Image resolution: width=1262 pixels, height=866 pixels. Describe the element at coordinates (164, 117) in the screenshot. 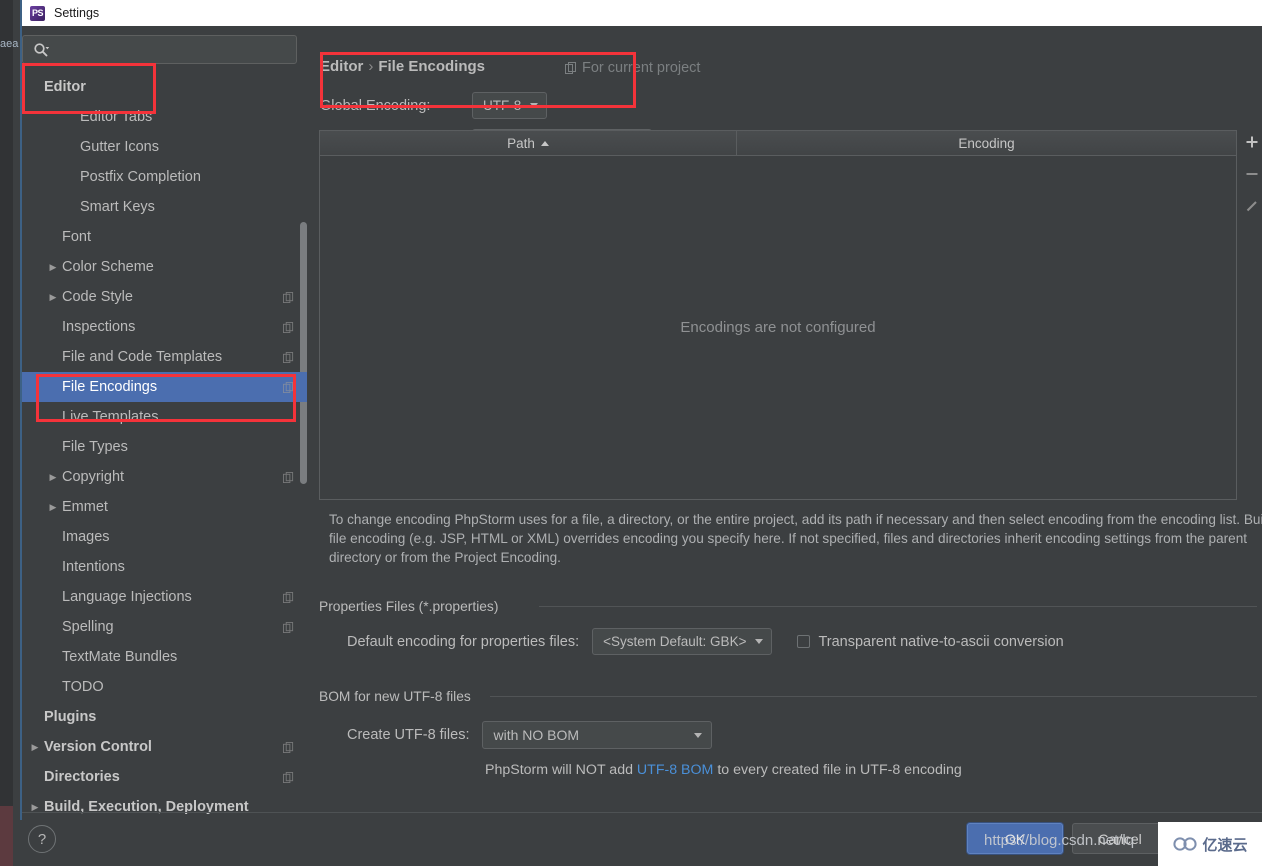

I see `sidebar-item-editor-tabs: Editor Tabs` at that location.